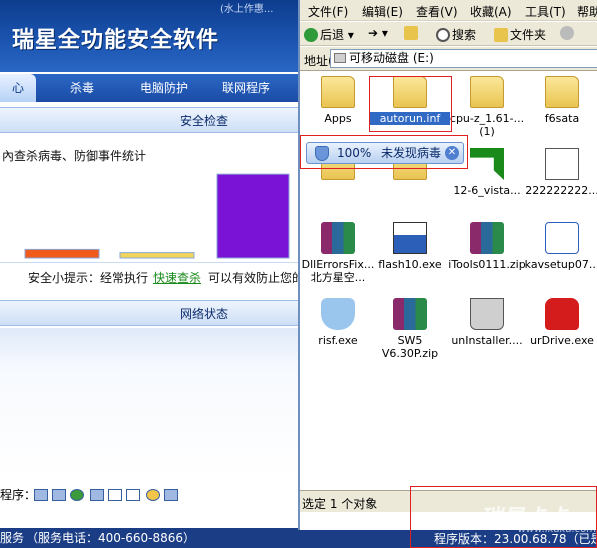  I want to click on usb-icon, so click(562, 314).